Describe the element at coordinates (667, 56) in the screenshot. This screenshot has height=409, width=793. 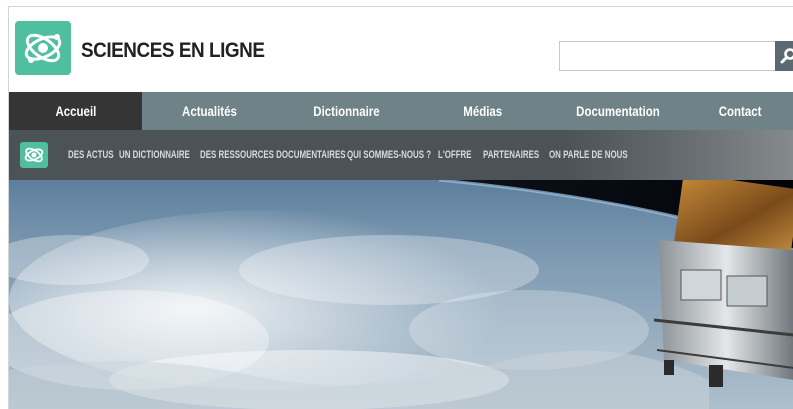
I see `search-input` at that location.